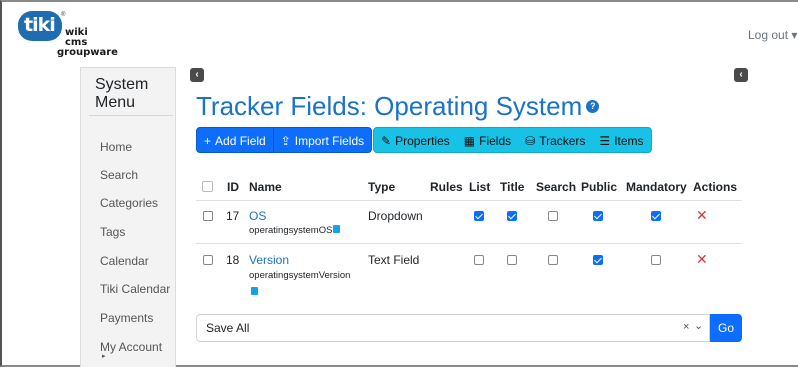 Image resolution: width=798 pixels, height=367 pixels. What do you see at coordinates (656, 187) in the screenshot?
I see `column-header-mandatory: Mandatory` at bounding box center [656, 187].